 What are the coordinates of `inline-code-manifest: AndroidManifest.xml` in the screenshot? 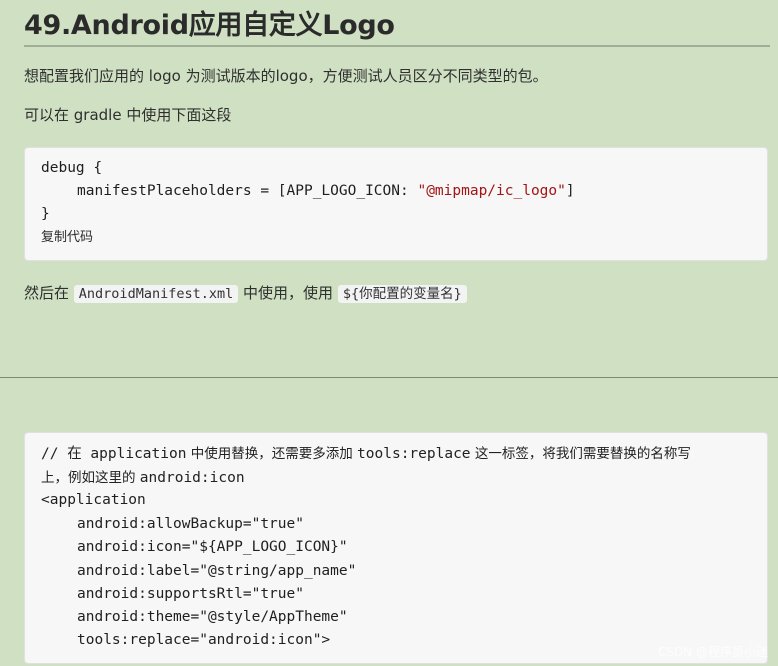 It's located at (156, 294).